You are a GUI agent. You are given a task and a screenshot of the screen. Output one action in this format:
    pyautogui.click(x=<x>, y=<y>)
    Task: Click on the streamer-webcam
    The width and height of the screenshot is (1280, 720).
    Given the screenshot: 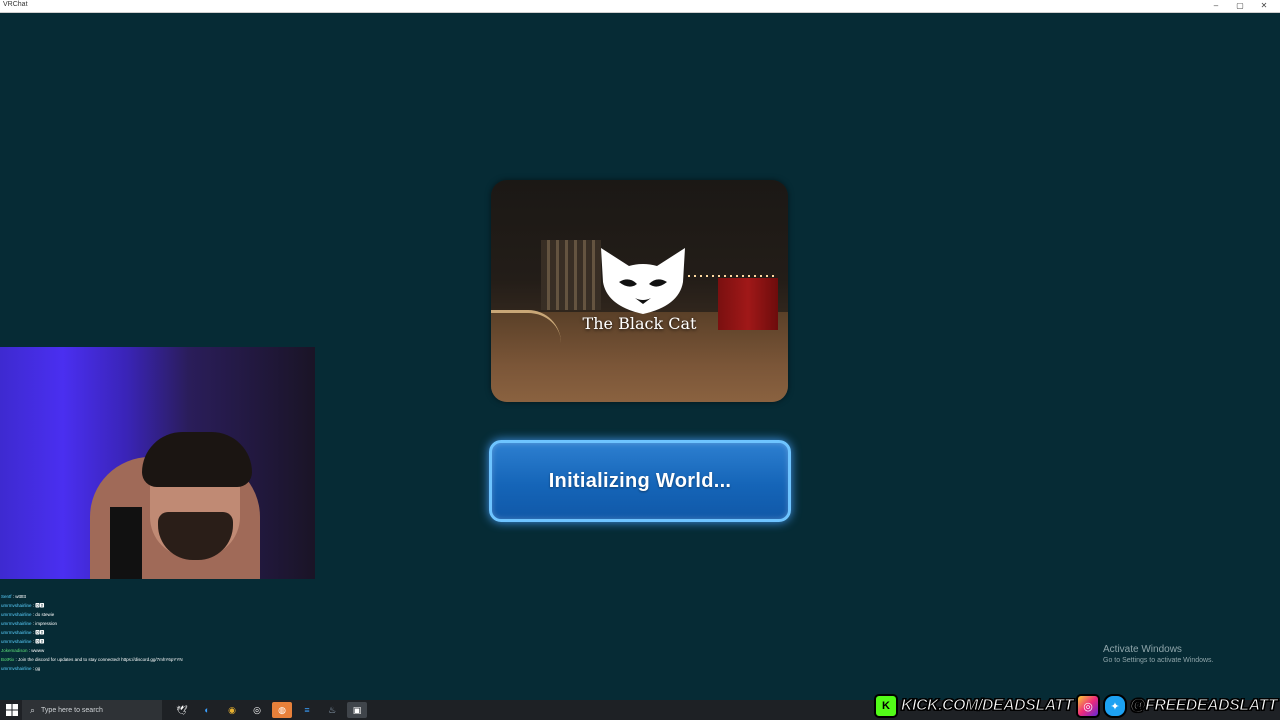 What is the action you would take?
    pyautogui.click(x=157, y=463)
    